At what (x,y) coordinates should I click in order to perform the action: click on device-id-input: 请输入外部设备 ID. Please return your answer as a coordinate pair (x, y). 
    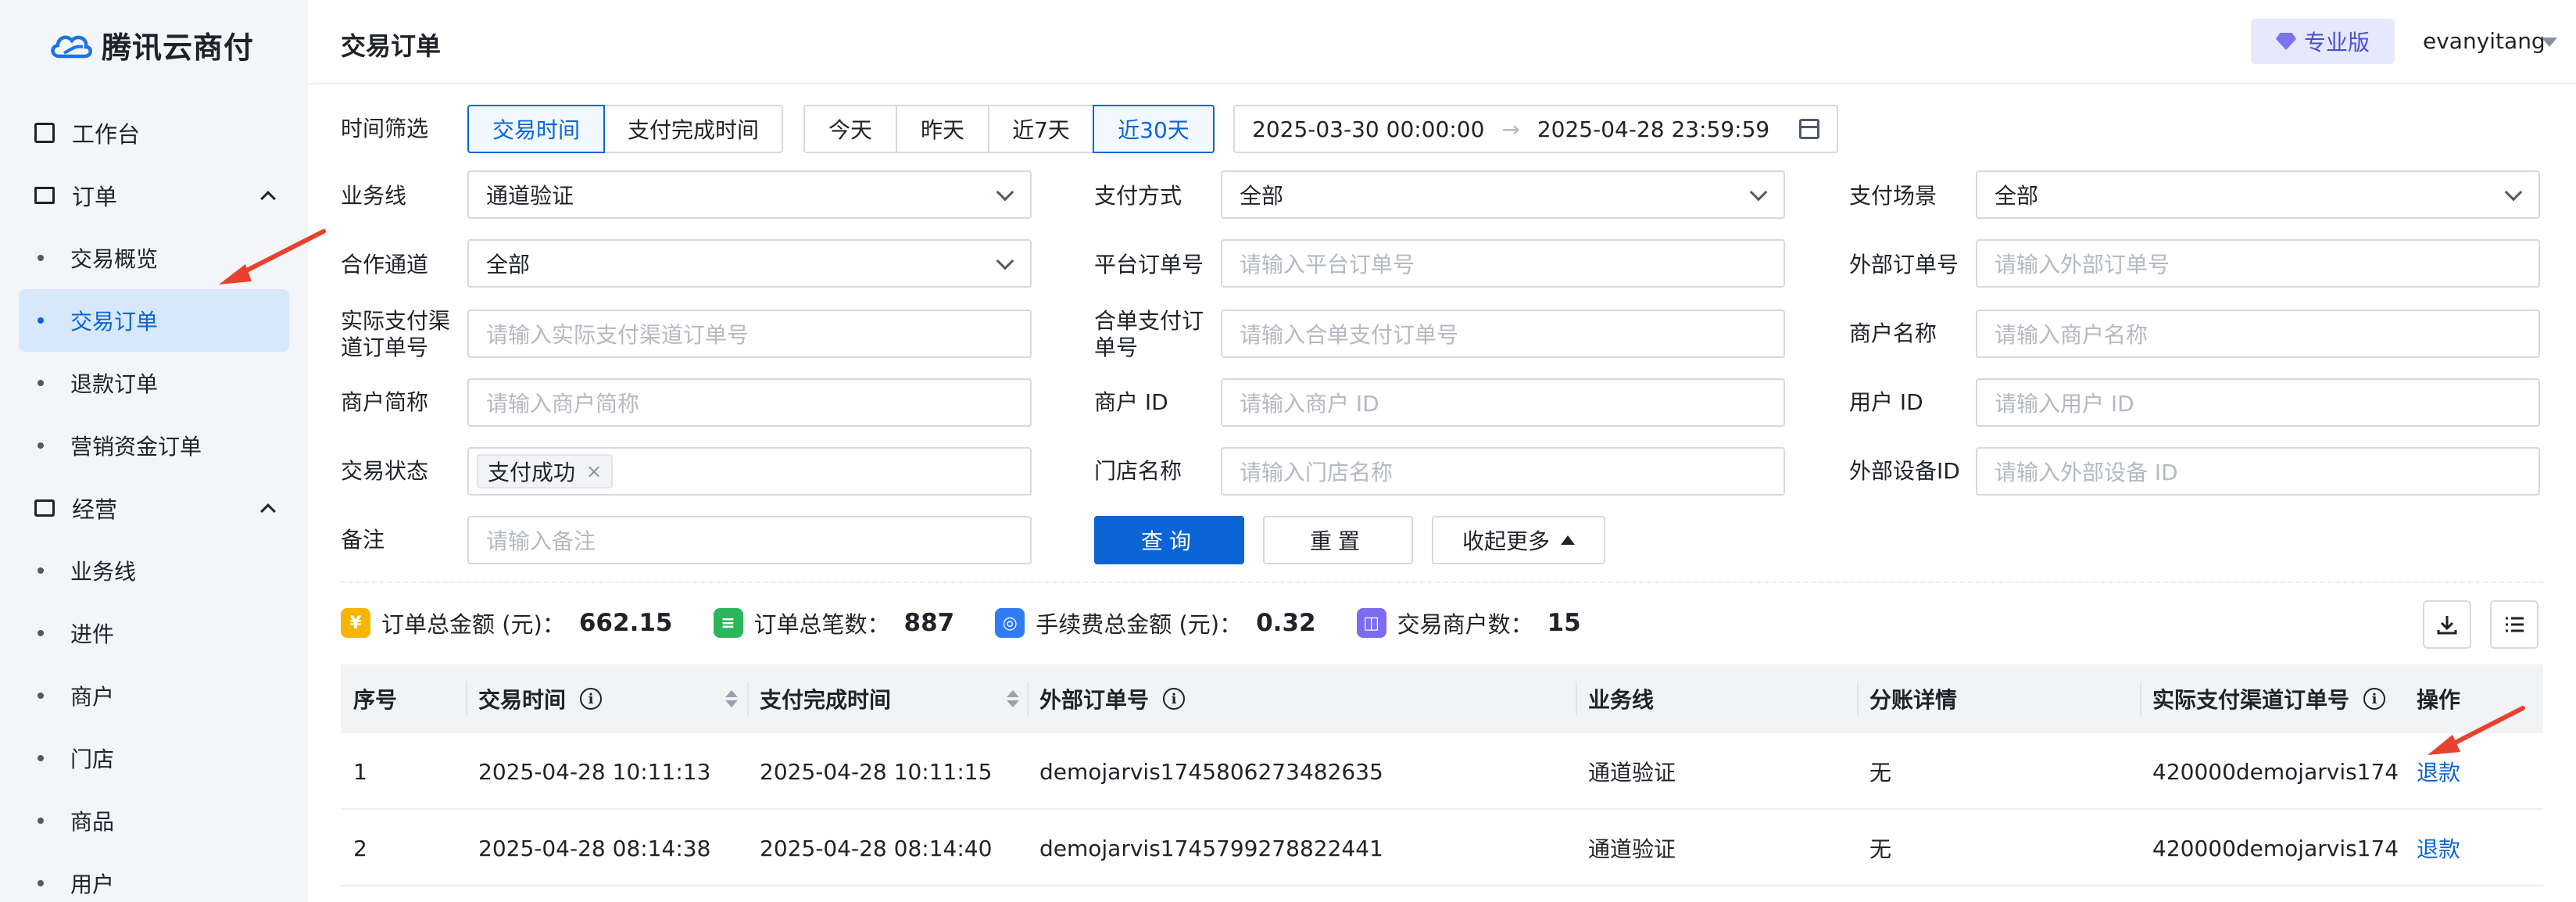
    Looking at the image, I should click on (2258, 471).